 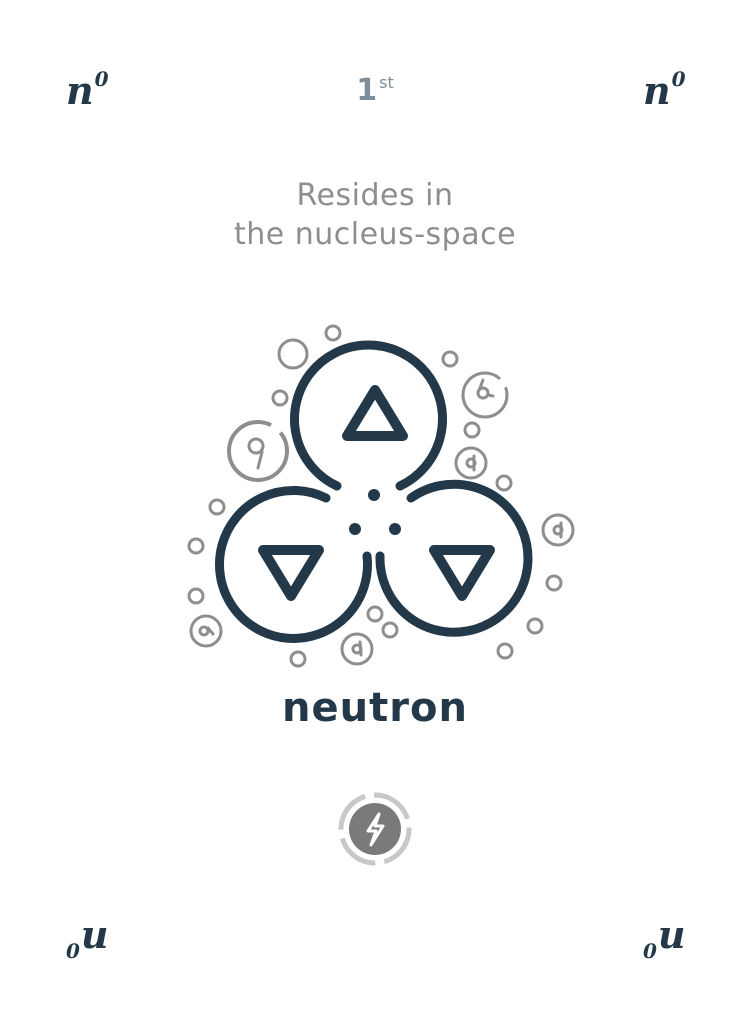 I want to click on quark-circle-top, so click(x=368, y=415).